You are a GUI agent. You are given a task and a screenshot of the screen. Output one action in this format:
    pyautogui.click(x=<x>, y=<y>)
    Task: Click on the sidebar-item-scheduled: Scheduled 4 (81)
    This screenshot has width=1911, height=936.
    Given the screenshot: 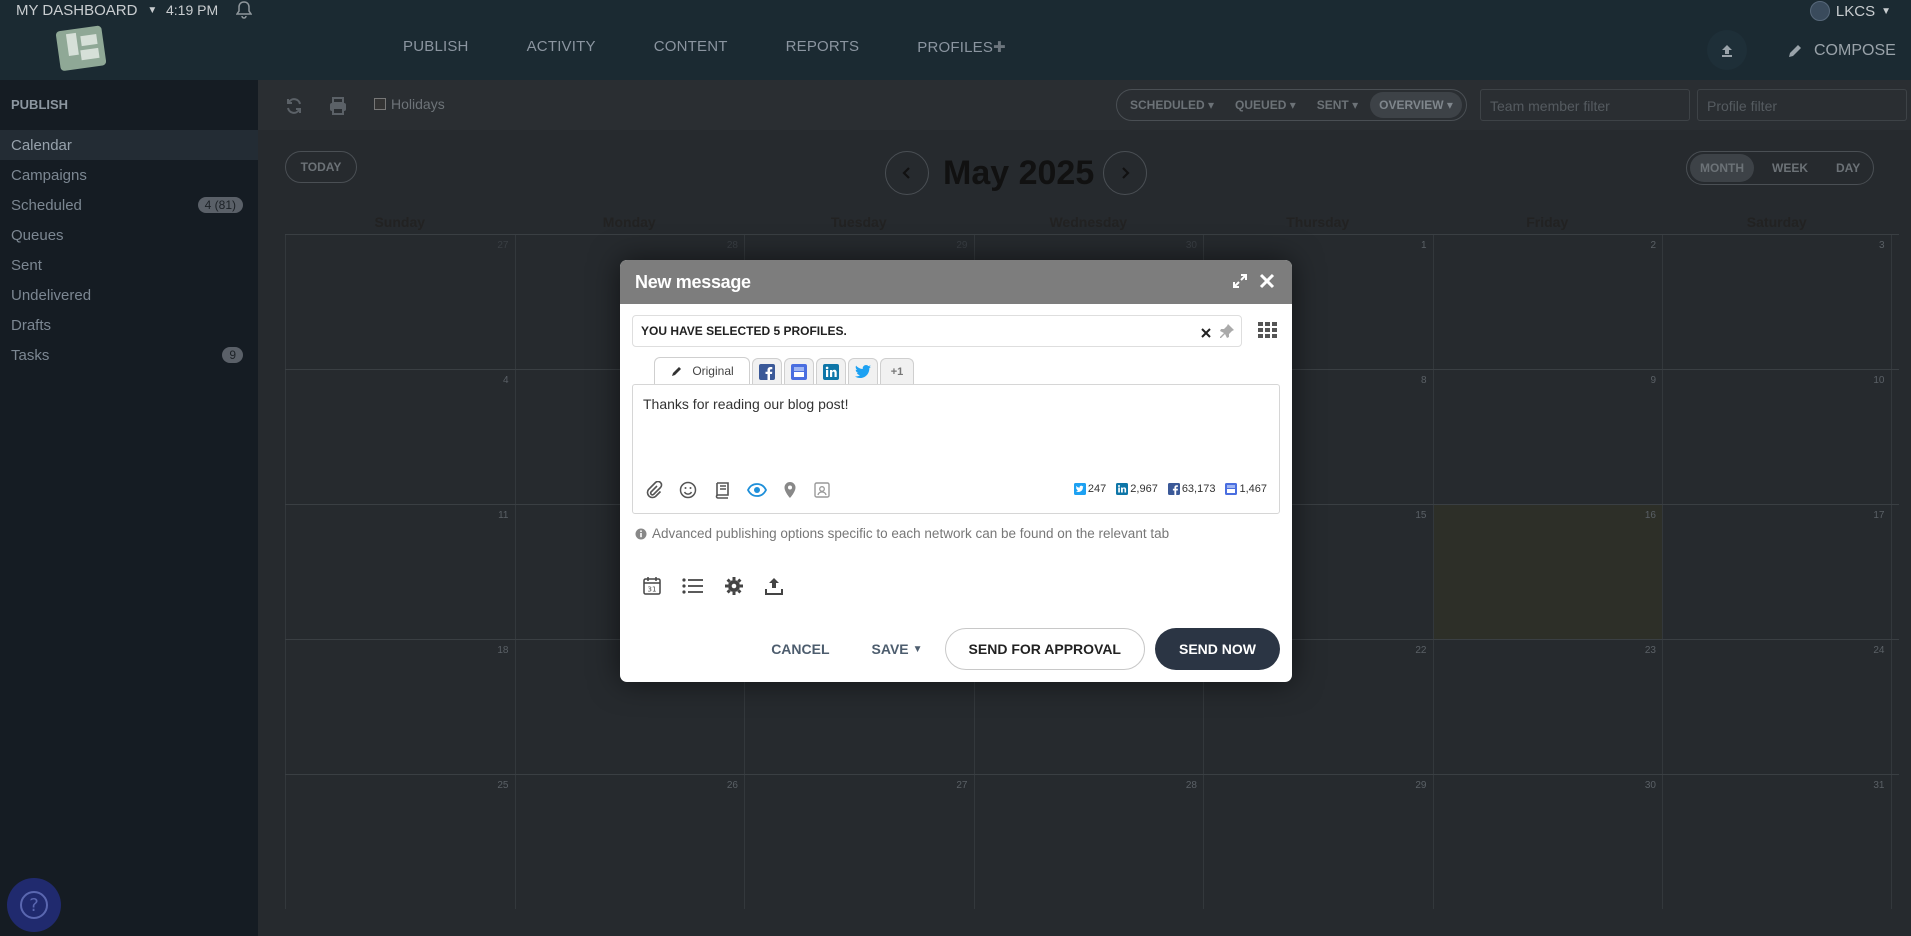 What is the action you would take?
    pyautogui.click(x=129, y=205)
    